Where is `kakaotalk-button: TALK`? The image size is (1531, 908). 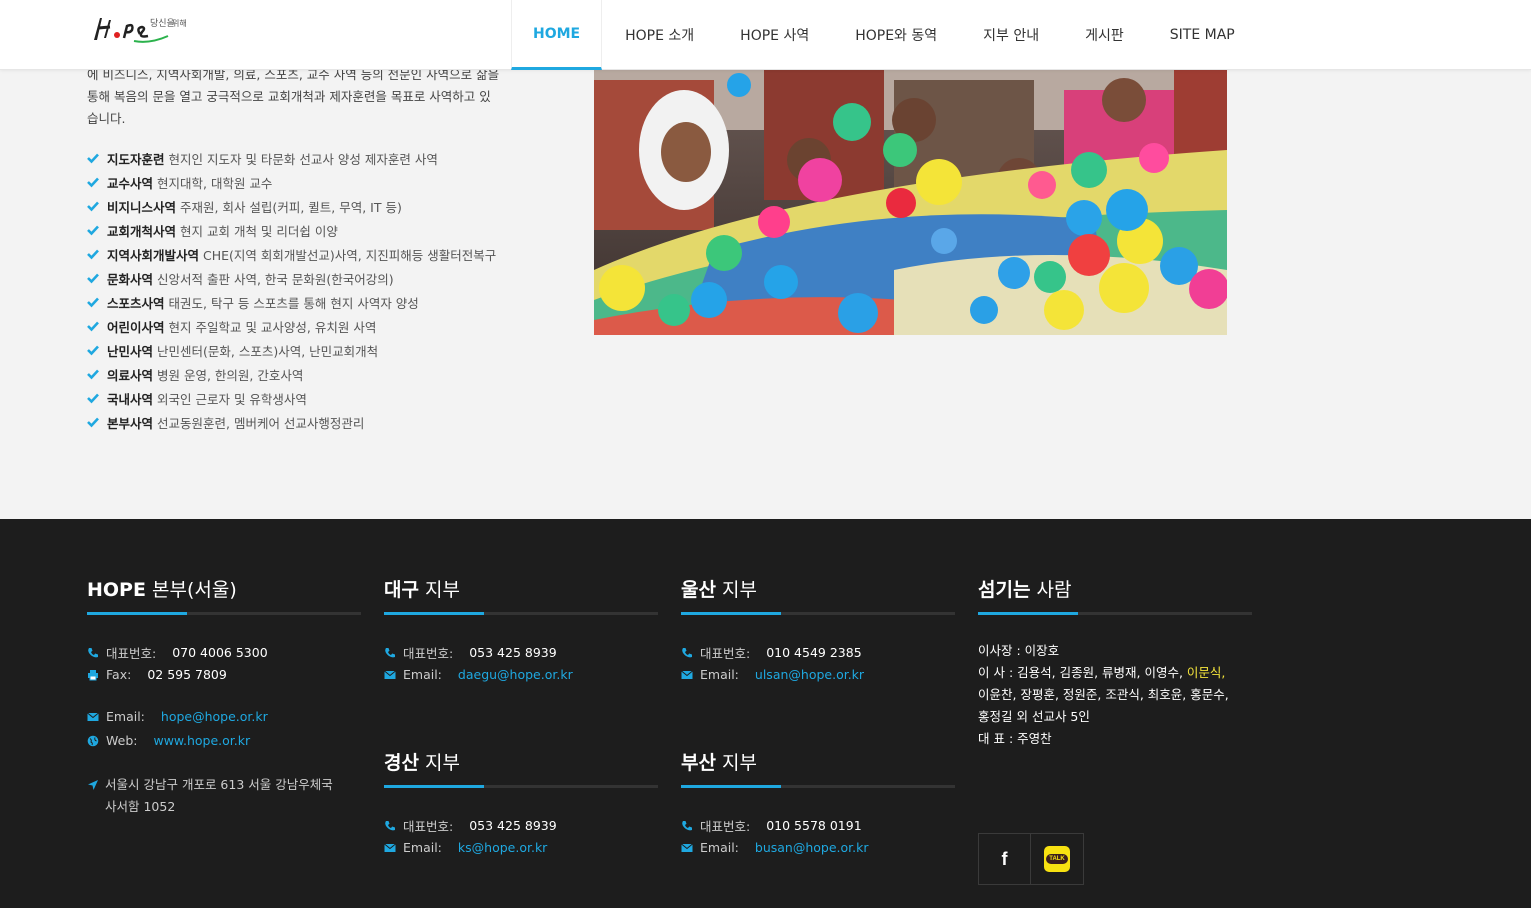 kakaotalk-button: TALK is located at coordinates (1057, 859).